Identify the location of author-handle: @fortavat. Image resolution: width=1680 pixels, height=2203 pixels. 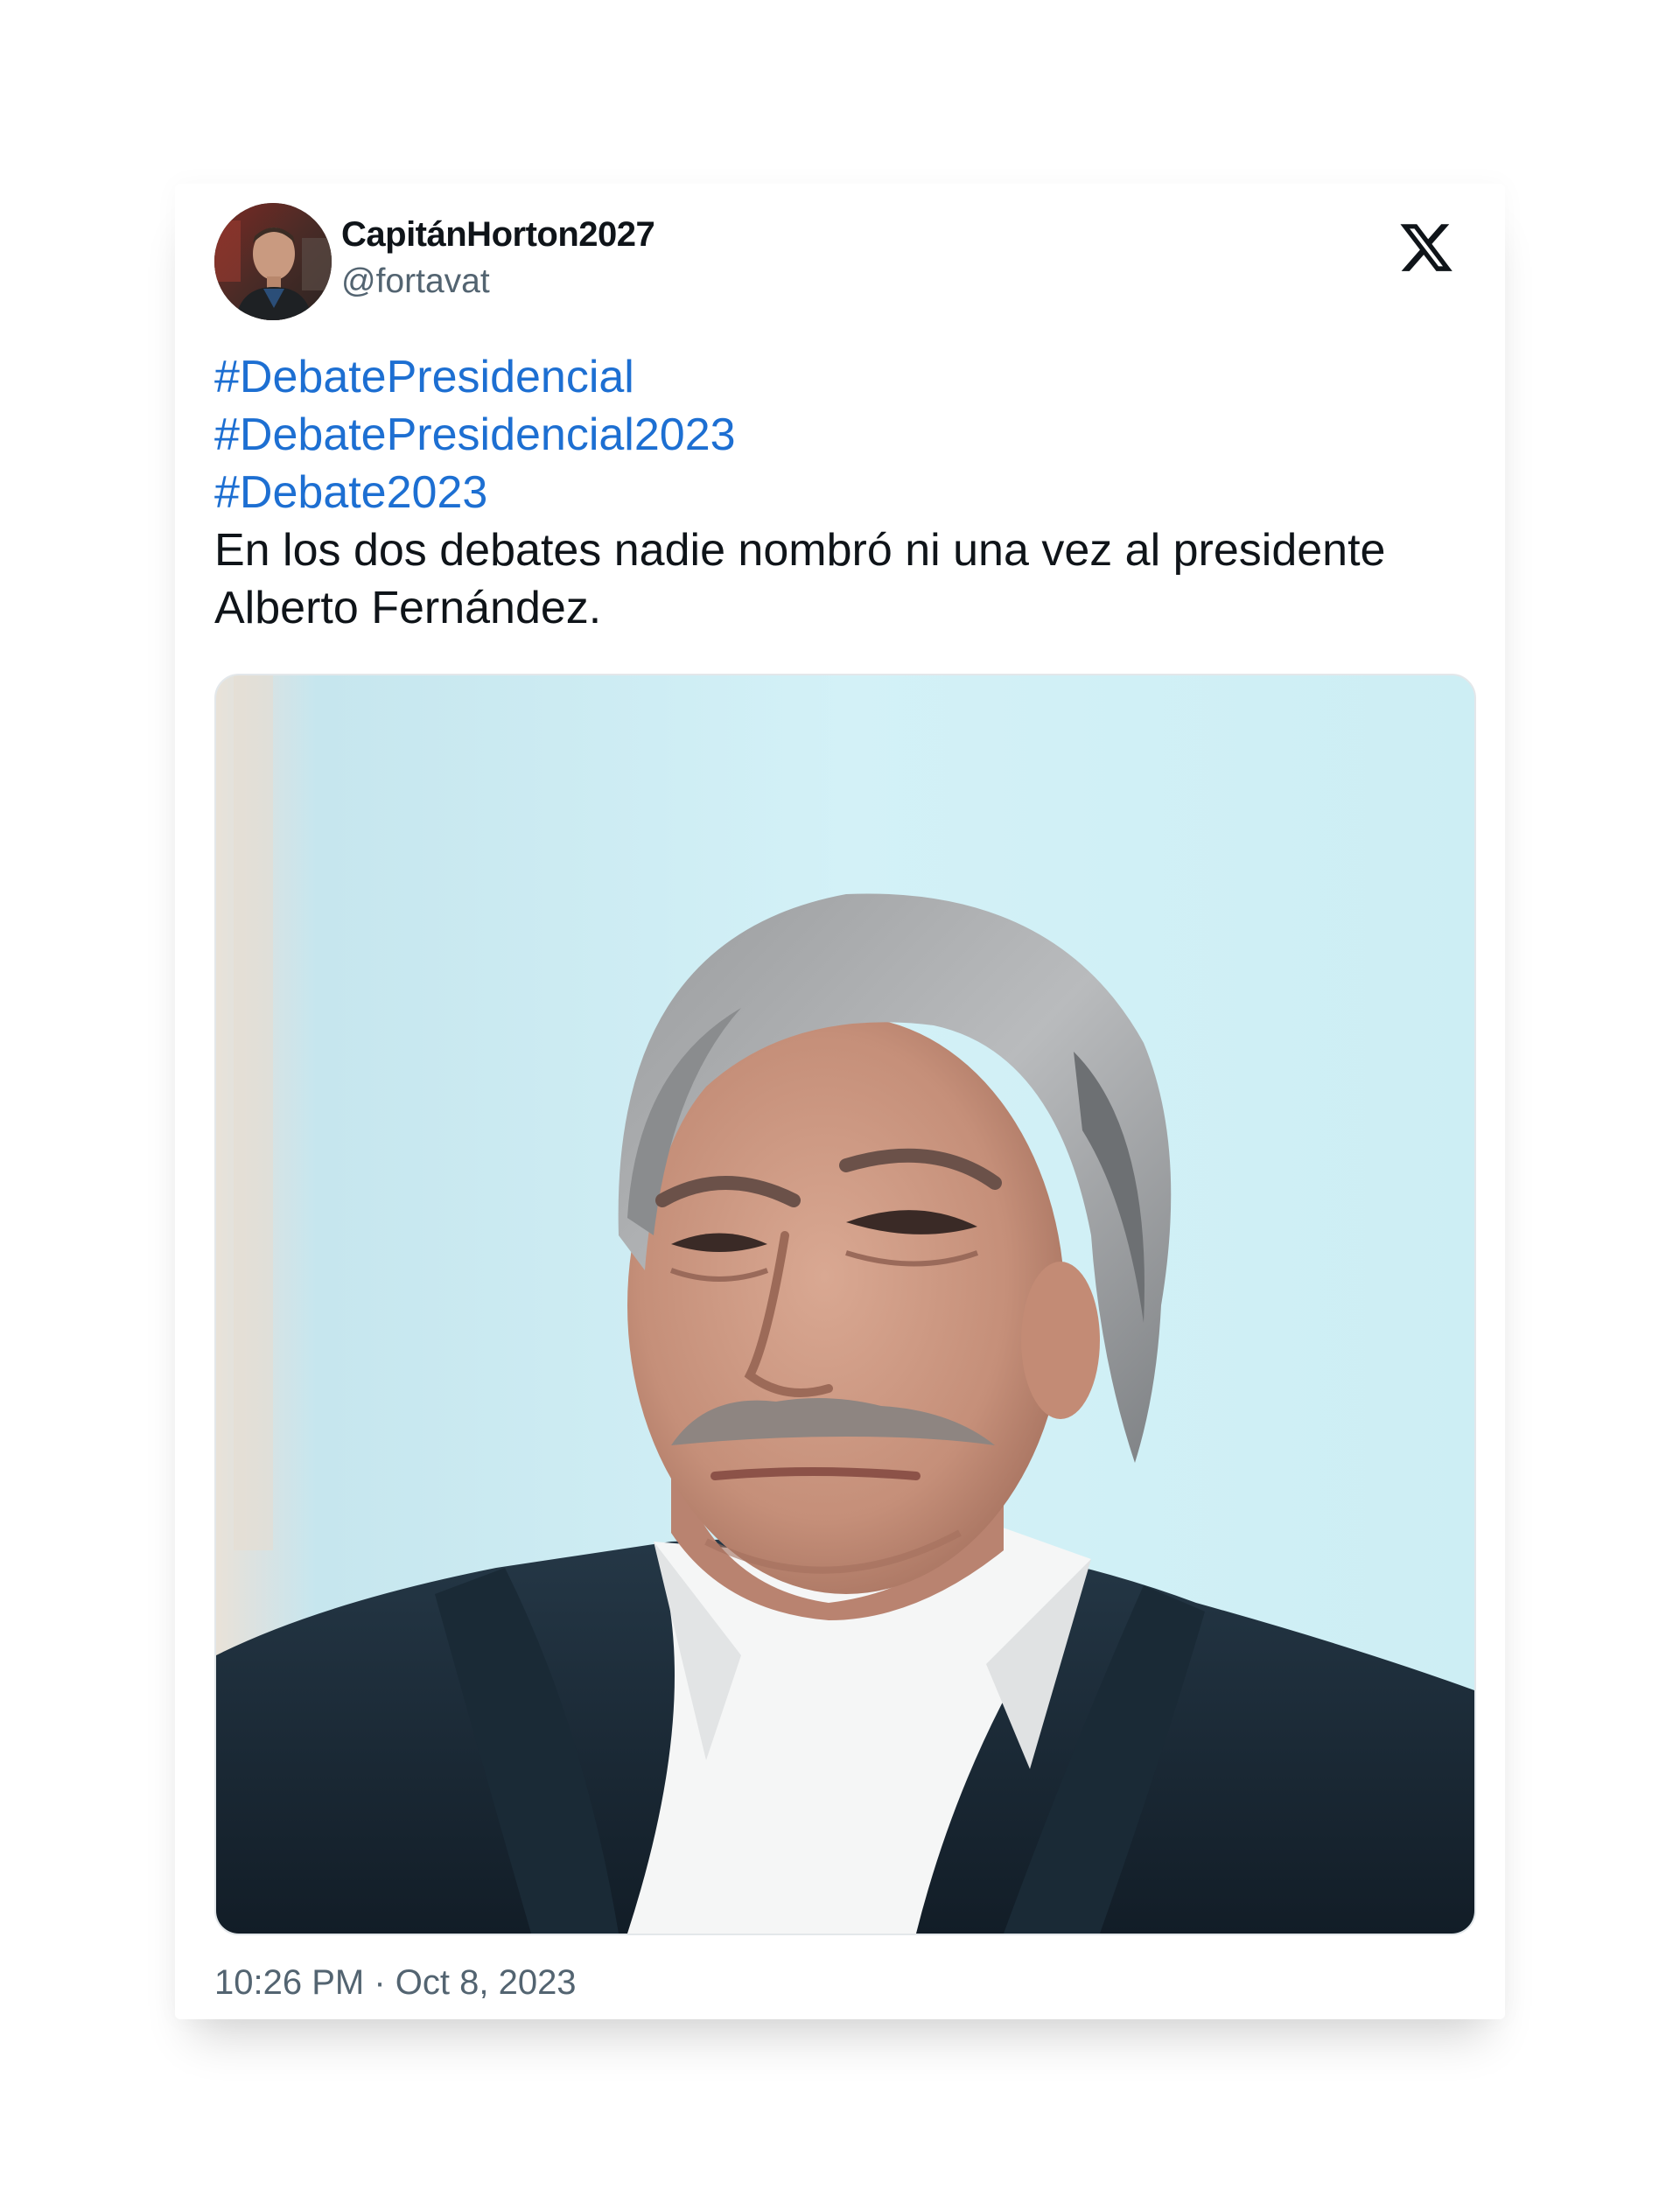
(497, 282).